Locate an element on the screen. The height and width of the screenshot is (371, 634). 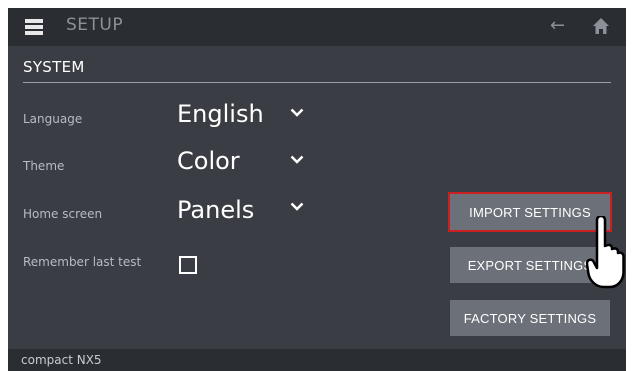
section-divider is located at coordinates (317, 82).